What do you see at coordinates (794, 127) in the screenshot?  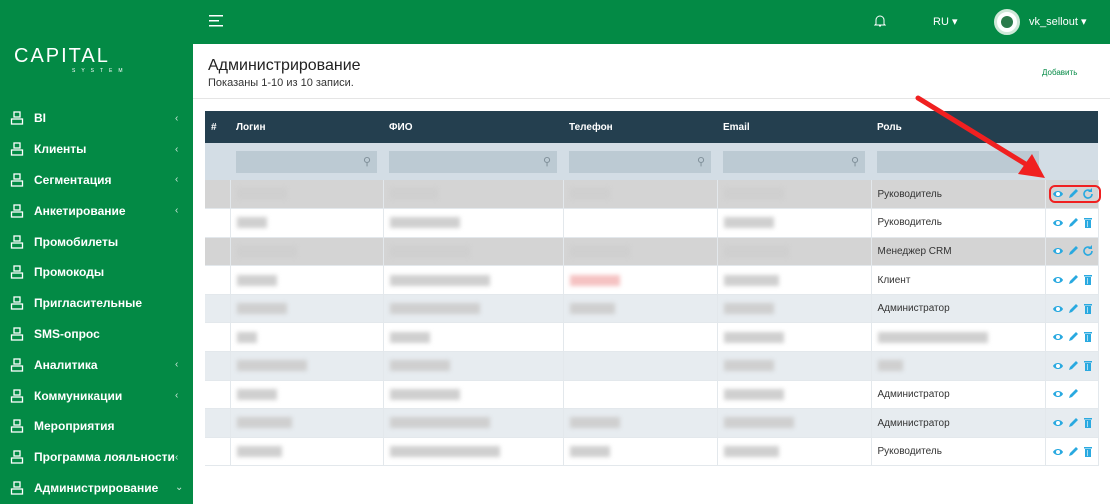 I see `column-header: Email` at bounding box center [794, 127].